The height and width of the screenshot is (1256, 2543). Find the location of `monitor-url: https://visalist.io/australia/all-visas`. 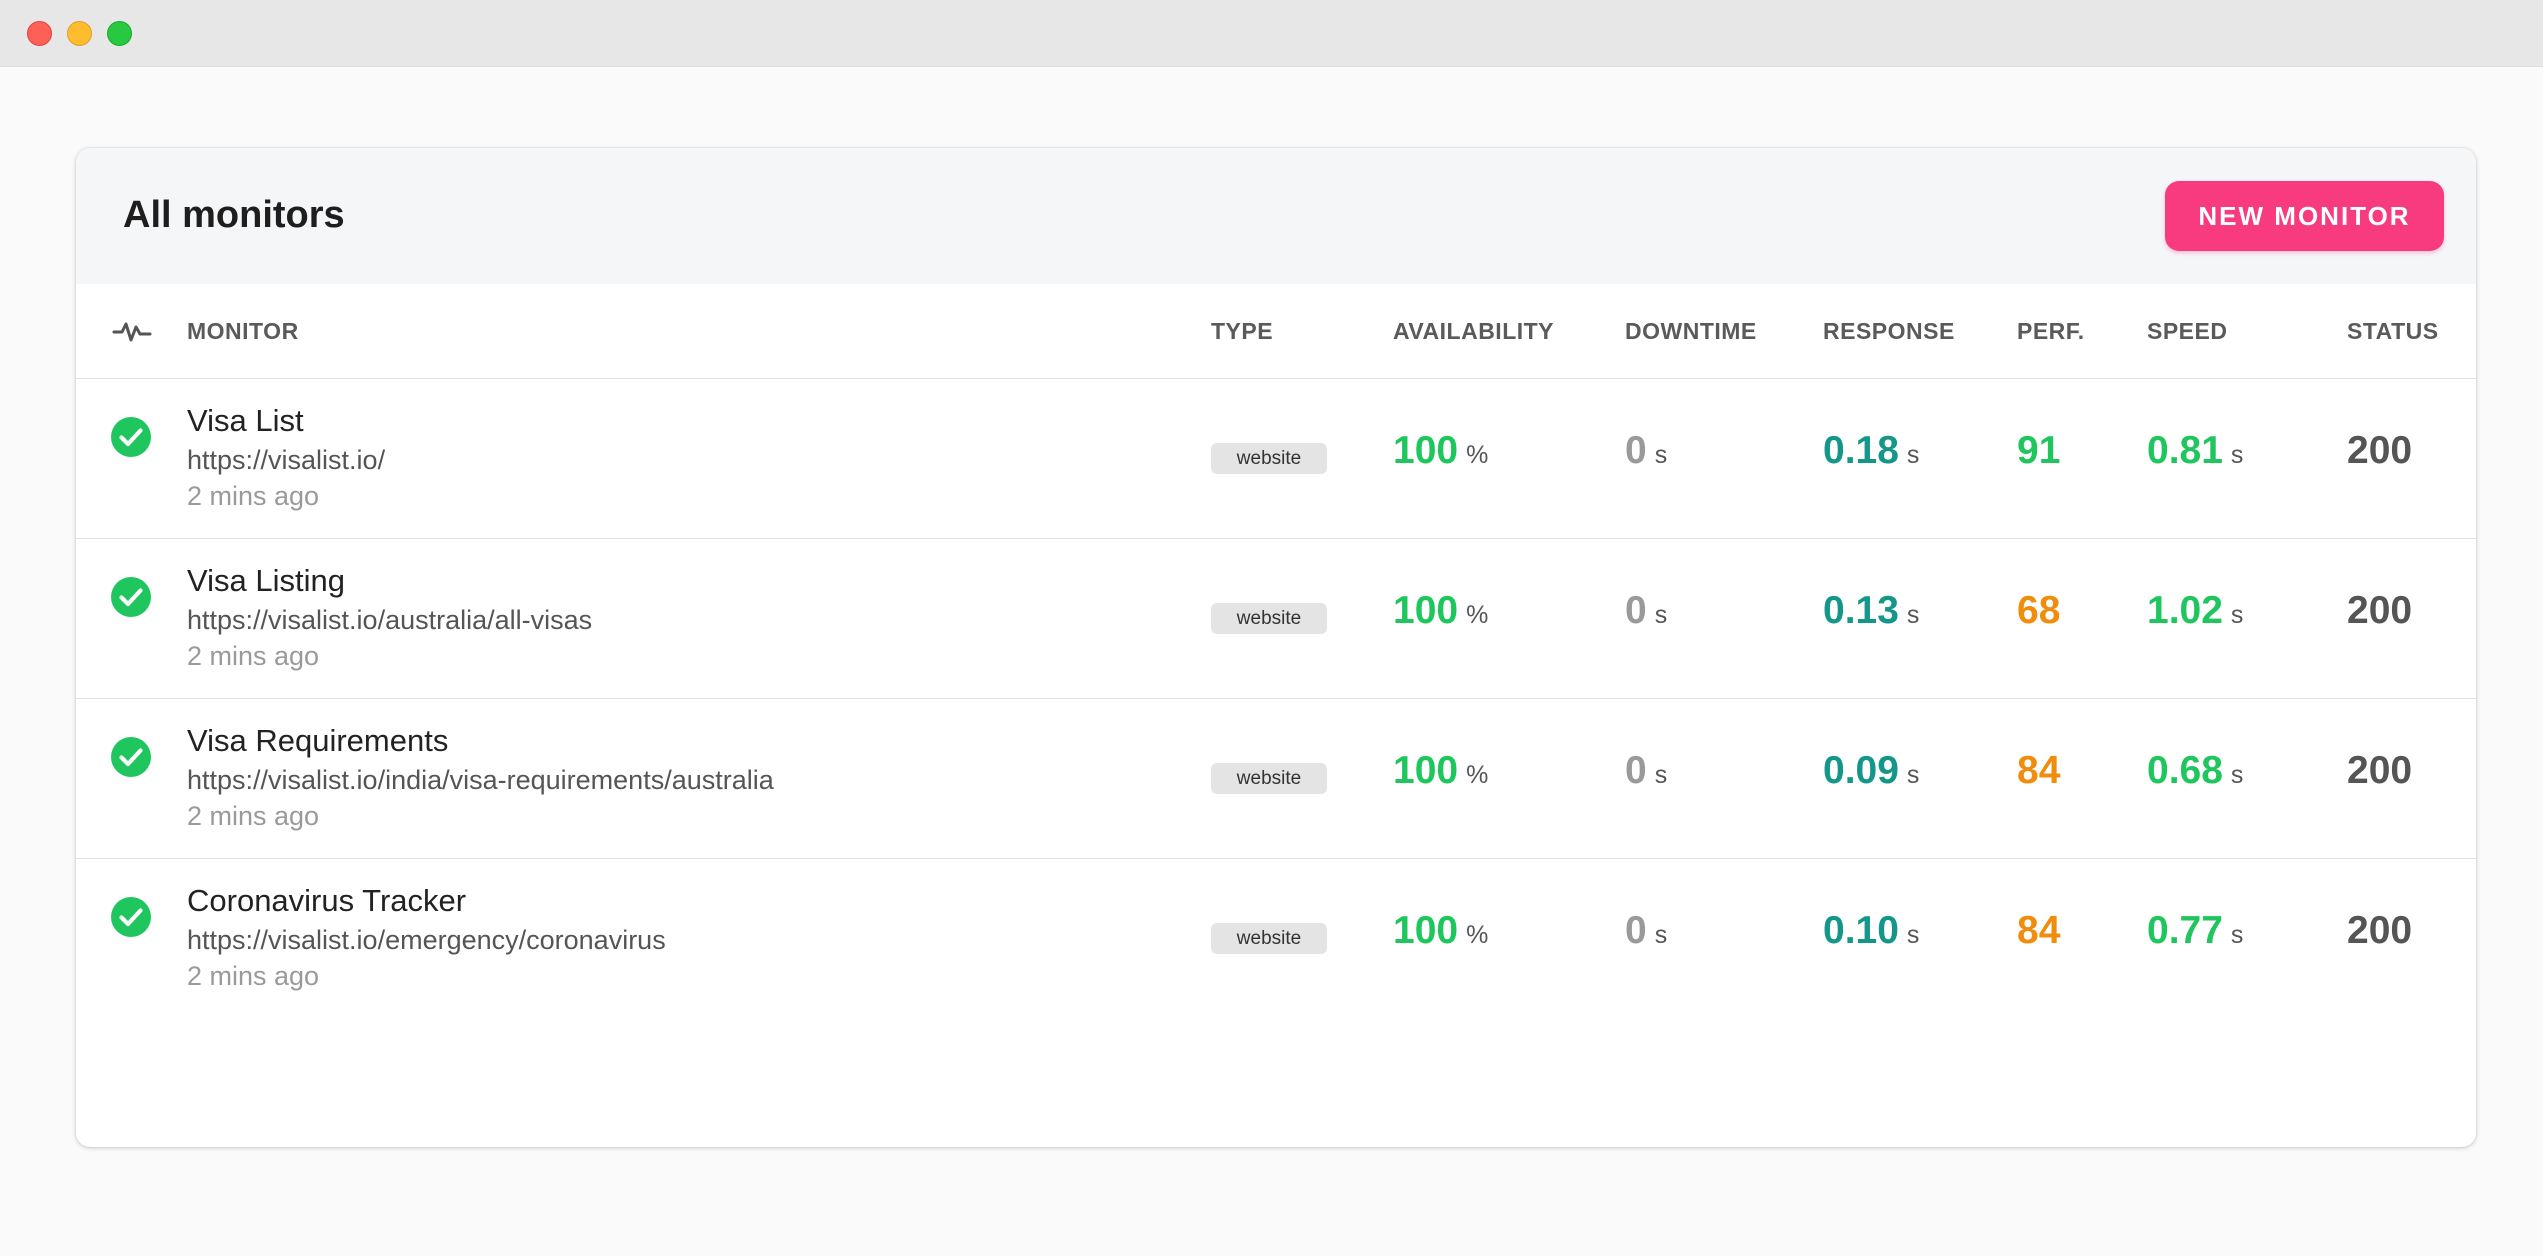

monitor-url: https://visalist.io/australia/all-visas is located at coordinates (389, 620).